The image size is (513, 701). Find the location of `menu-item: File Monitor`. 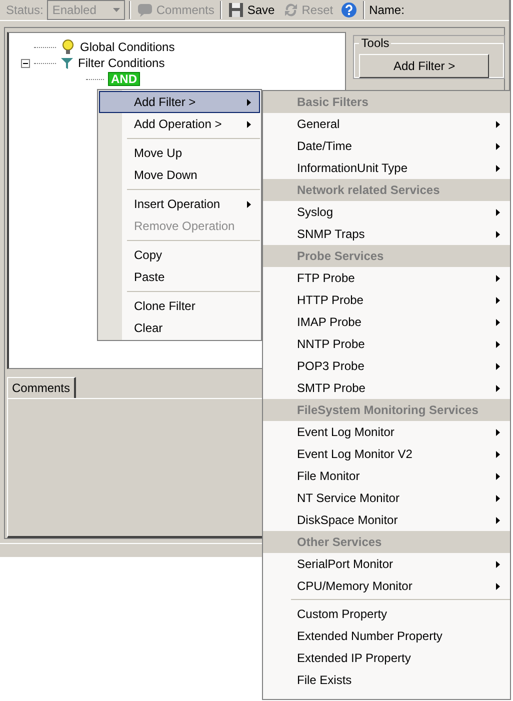

menu-item: File Monitor is located at coordinates (386, 476).